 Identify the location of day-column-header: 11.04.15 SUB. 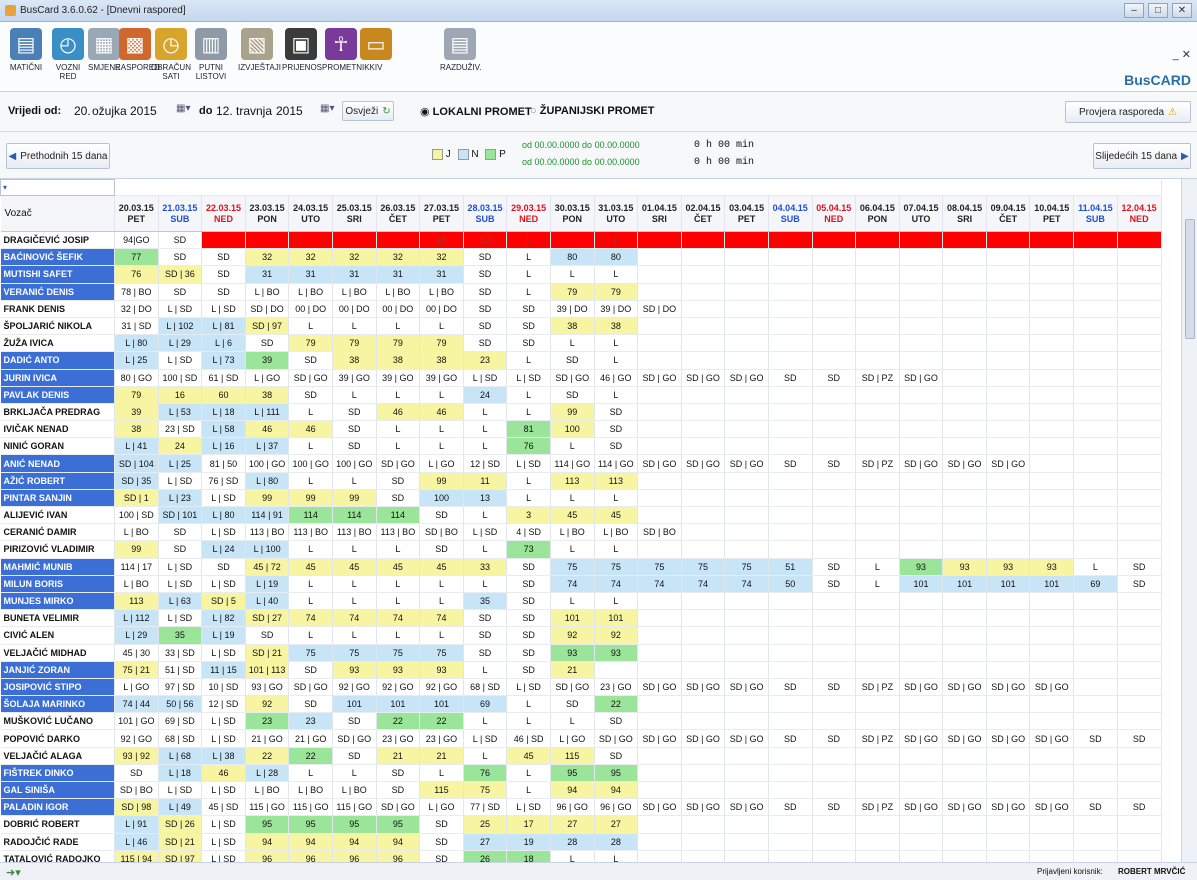
(1095, 213).